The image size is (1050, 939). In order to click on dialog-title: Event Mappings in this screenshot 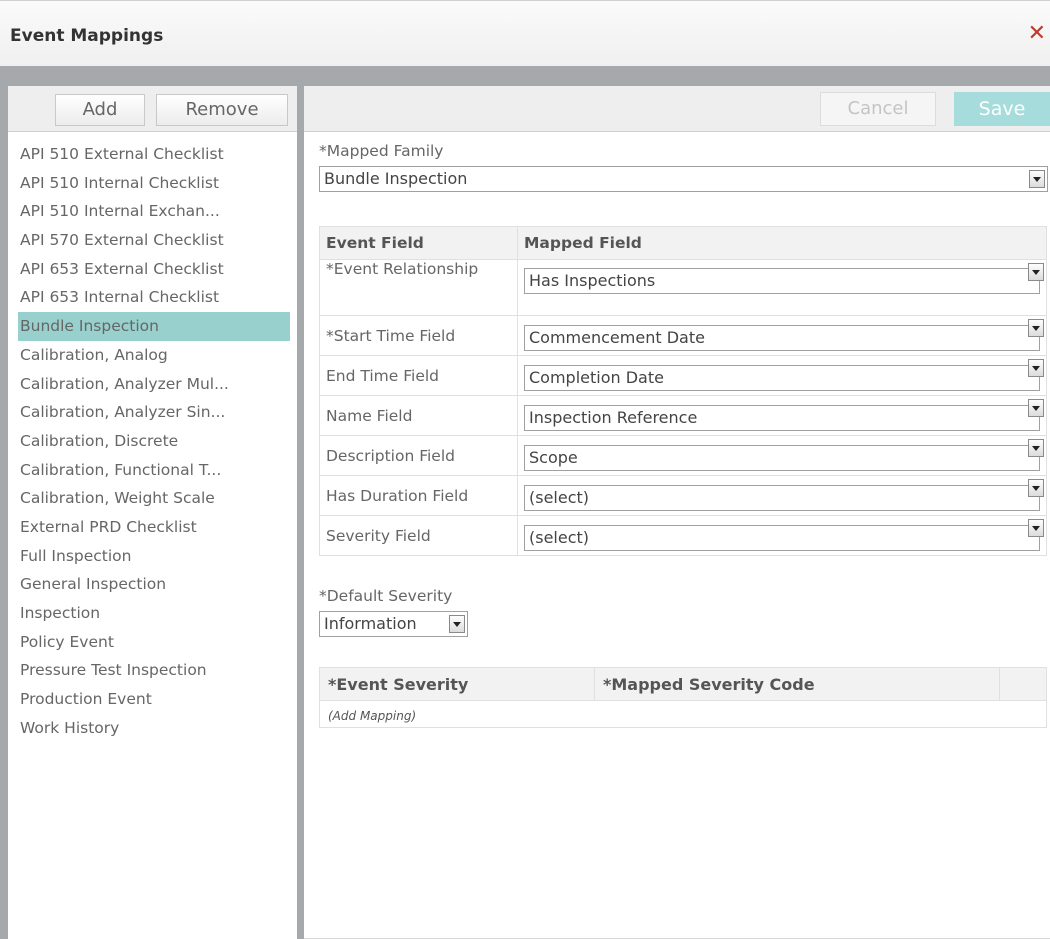, I will do `click(87, 36)`.